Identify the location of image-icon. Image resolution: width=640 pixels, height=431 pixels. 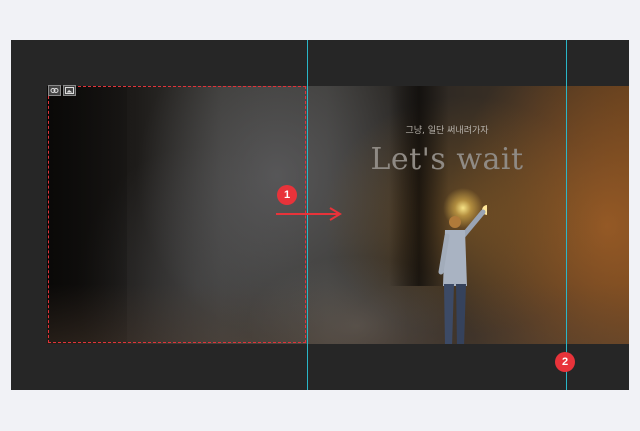
(69, 90).